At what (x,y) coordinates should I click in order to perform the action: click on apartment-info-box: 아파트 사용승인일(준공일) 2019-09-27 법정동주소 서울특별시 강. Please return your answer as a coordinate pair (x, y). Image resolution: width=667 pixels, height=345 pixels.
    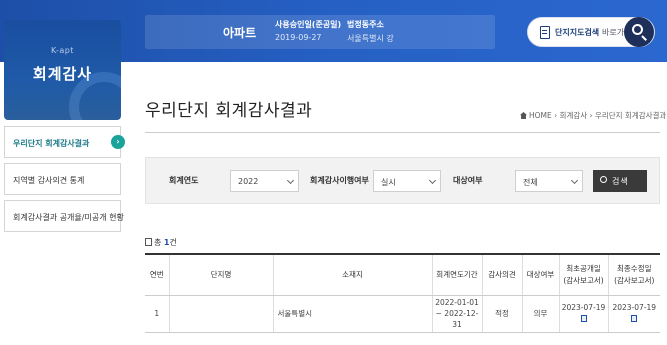
    Looking at the image, I should click on (320, 32).